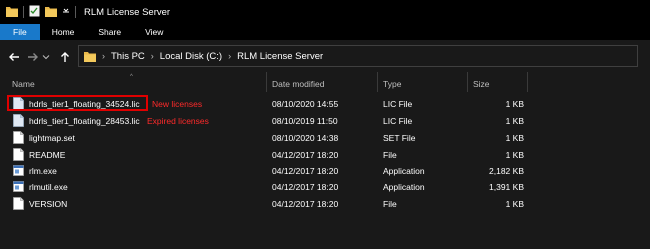  What do you see at coordinates (305, 104) in the screenshot?
I see `file-date: 08/10/2020 14:55` at bounding box center [305, 104].